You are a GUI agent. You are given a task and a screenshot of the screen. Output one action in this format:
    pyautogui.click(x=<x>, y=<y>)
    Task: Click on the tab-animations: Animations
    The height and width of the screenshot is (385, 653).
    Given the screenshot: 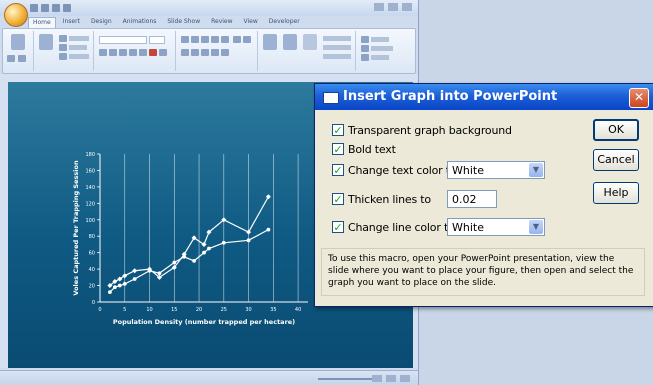 What is the action you would take?
    pyautogui.click(x=140, y=22)
    